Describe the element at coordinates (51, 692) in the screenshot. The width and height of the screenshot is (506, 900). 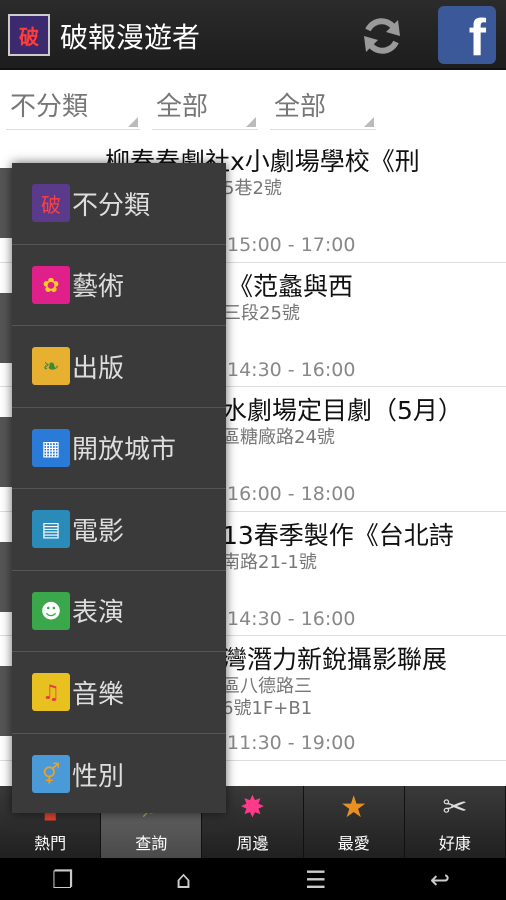
I see `music-icon: ♫` at that location.